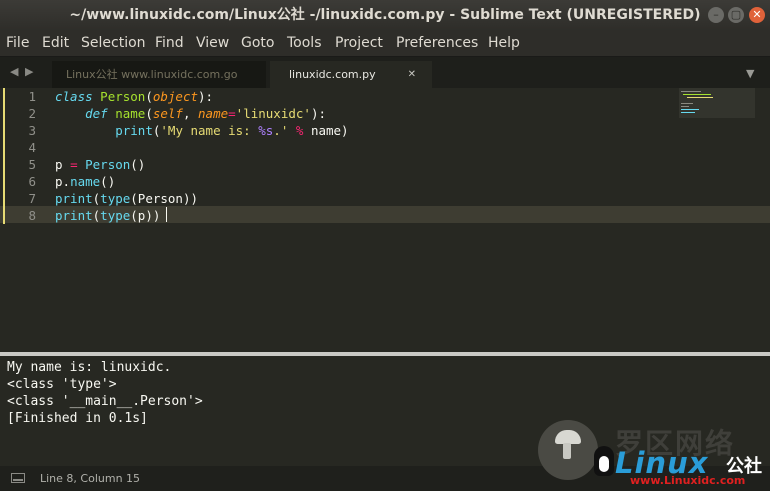 This screenshot has height=491, width=770. I want to click on line-number: 4, so click(32, 147).